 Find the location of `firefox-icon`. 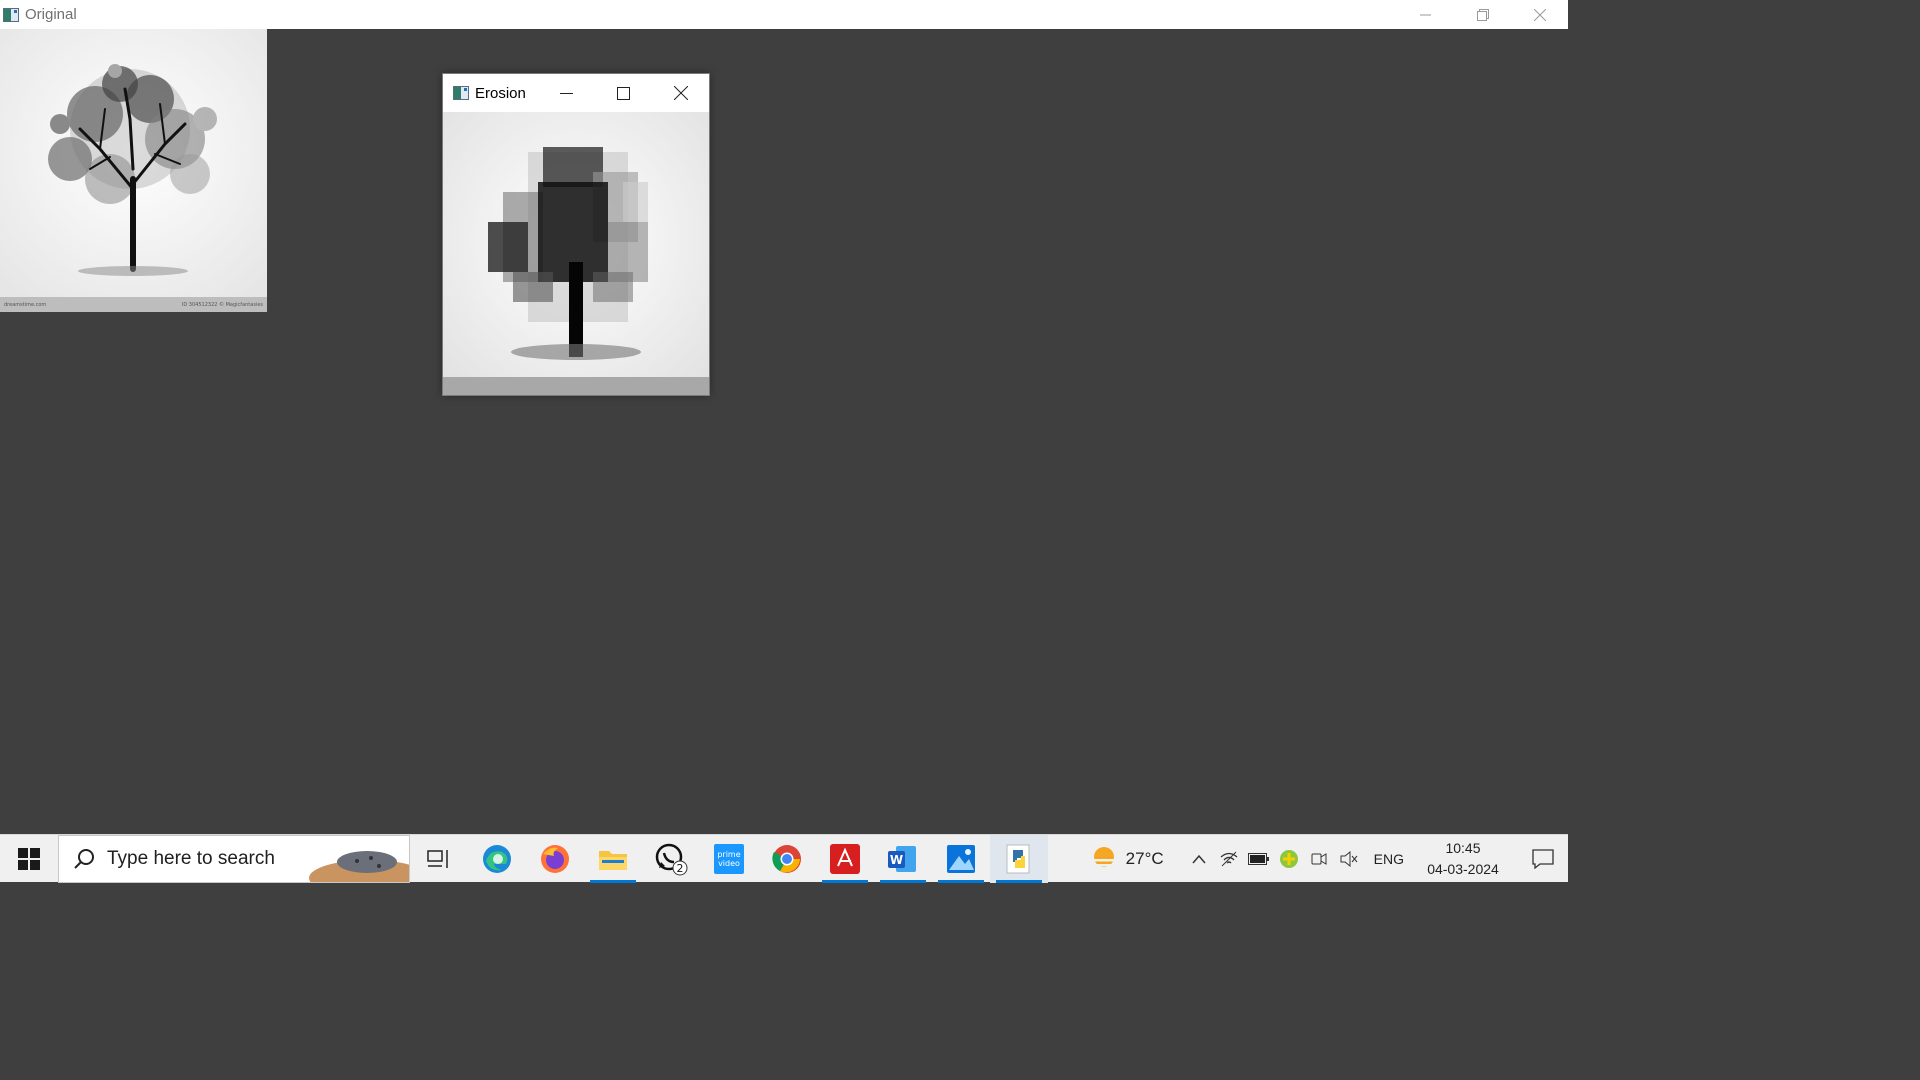

firefox-icon is located at coordinates (555, 858).